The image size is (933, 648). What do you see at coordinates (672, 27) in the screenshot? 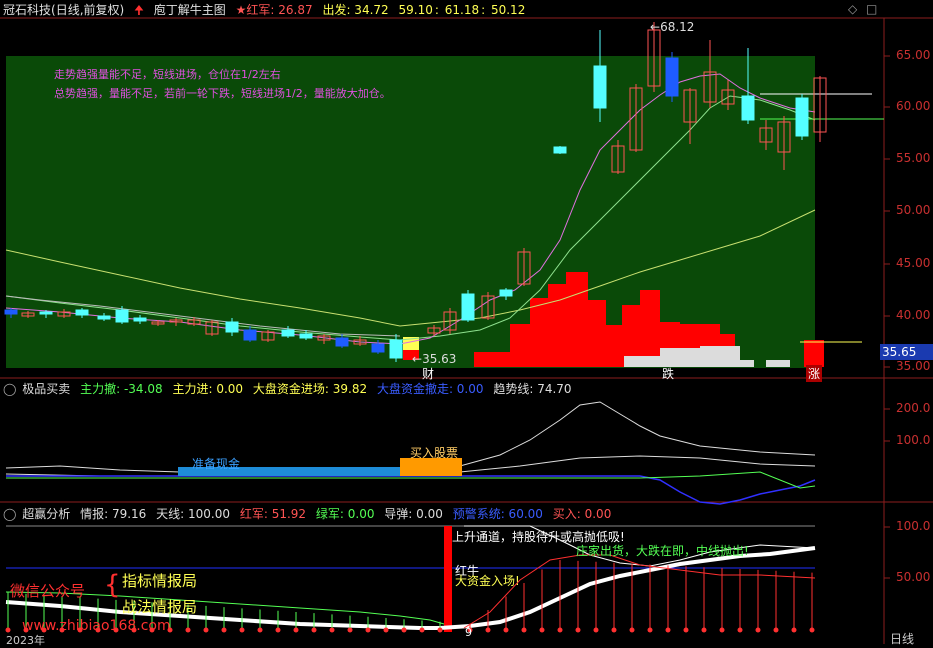
I see `high-label: ←68.12` at bounding box center [672, 27].